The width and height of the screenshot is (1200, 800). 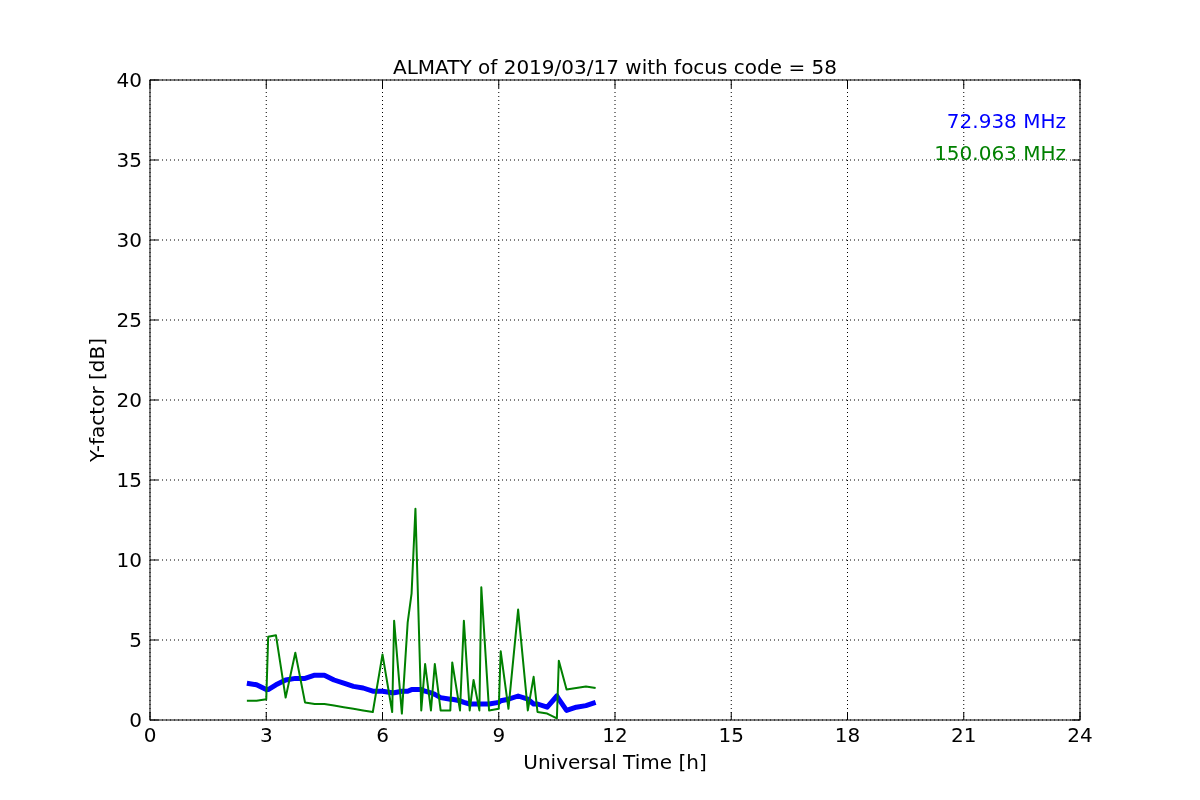 What do you see at coordinates (129, 320) in the screenshot?
I see `y-tick-label: 25` at bounding box center [129, 320].